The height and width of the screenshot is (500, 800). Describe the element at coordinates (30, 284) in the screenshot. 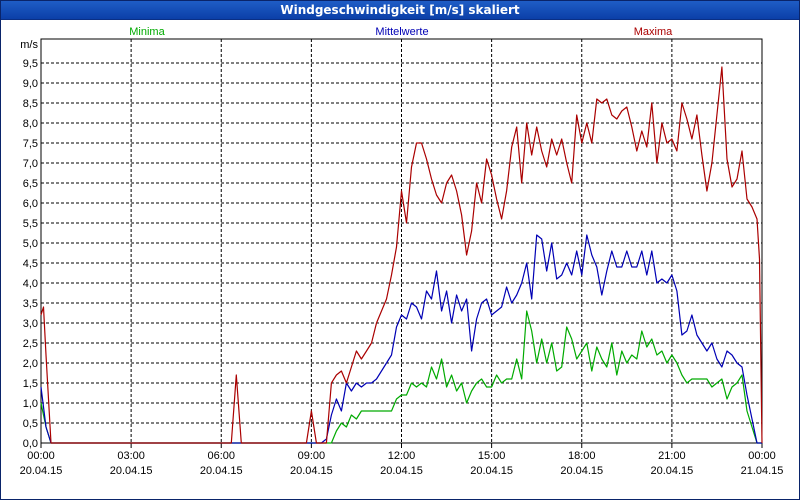

I see `y-tick-label: 4,0` at that location.